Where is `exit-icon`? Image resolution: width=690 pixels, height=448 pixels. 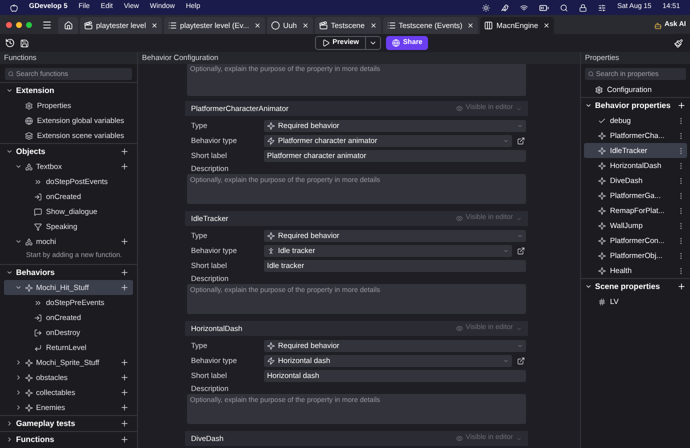 exit-icon is located at coordinates (38, 332).